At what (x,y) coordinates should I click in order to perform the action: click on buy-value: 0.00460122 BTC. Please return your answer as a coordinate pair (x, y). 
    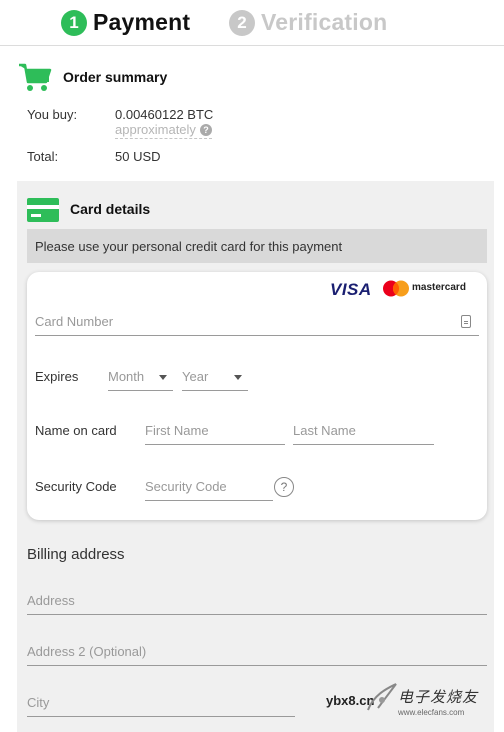
    Looking at the image, I should click on (164, 114).